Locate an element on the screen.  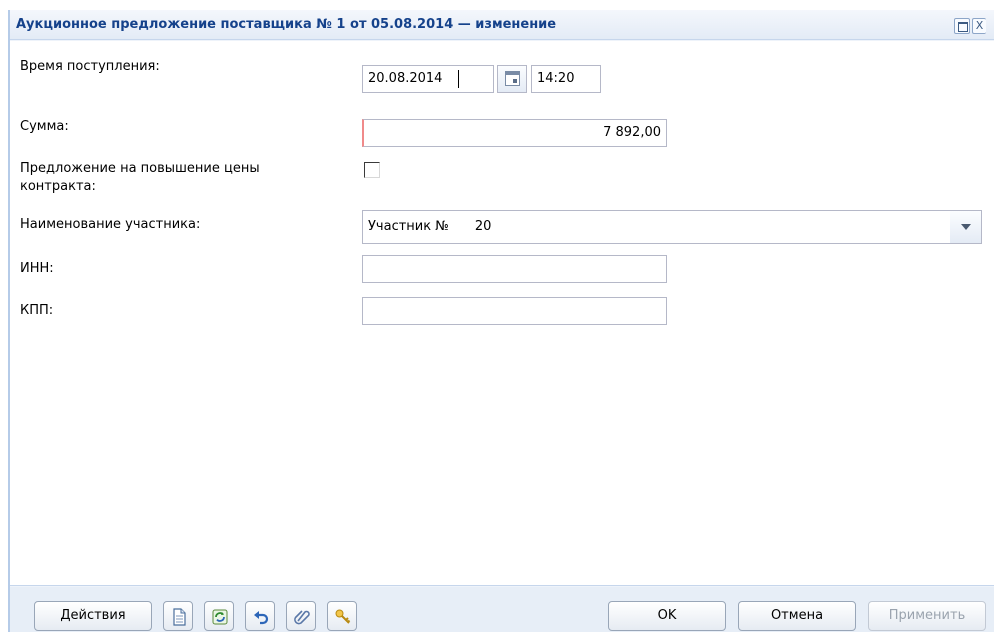
participant-select: Участник № 20 is located at coordinates (656, 227).